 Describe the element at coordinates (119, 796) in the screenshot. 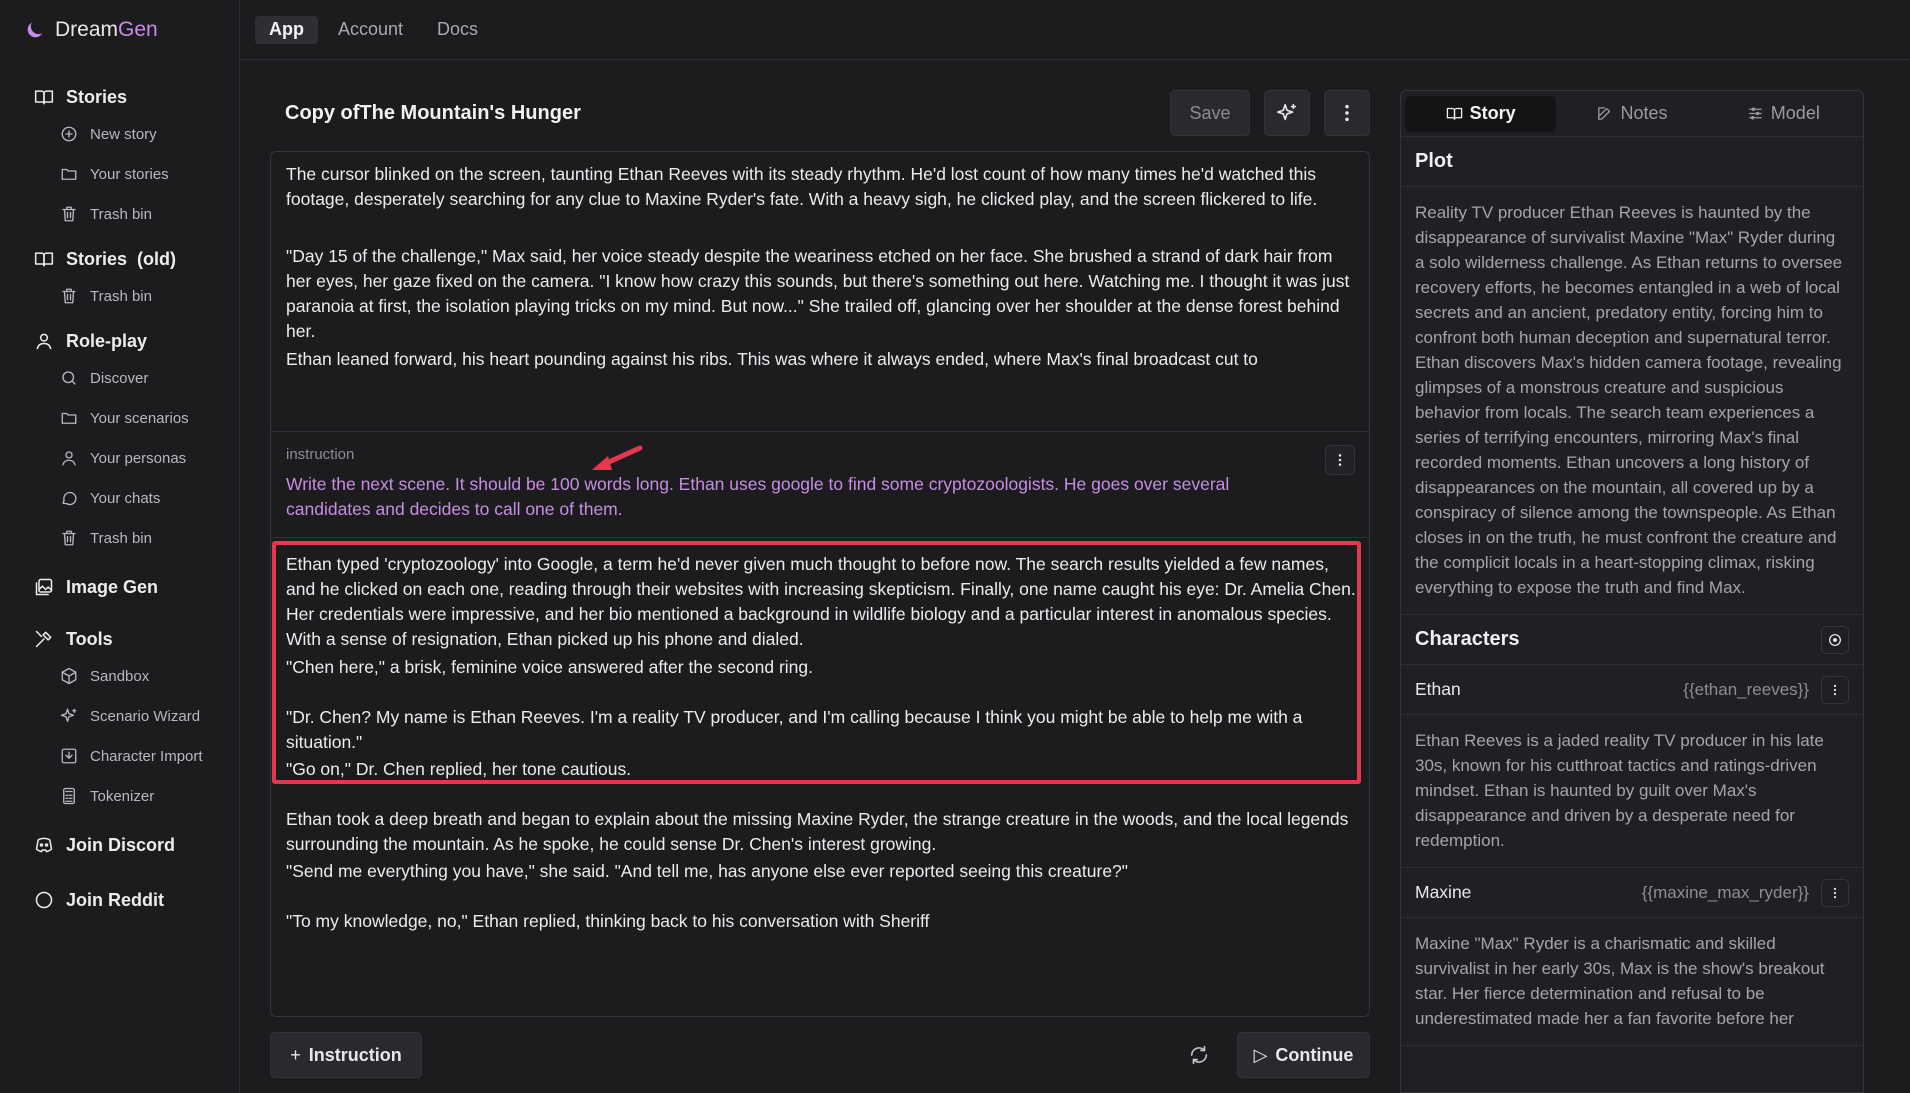

I see `sidebar-item-tokenizer: Tokenizer` at that location.